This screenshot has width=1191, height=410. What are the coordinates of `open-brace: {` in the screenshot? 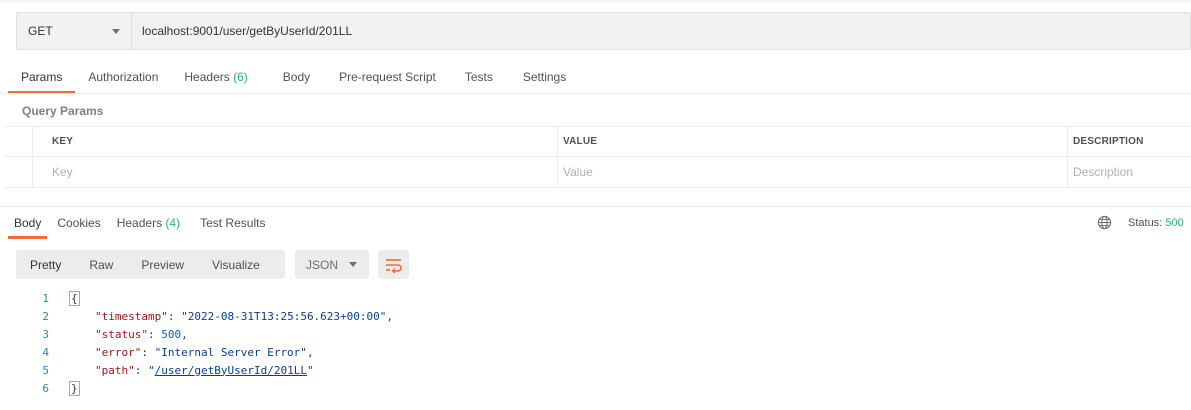 It's located at (74, 298).